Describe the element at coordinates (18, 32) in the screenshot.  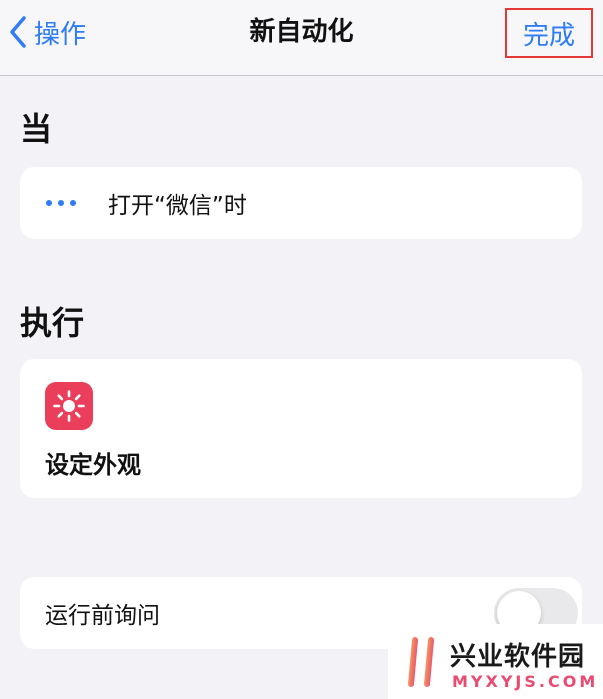
I see `chevron-left-icon` at that location.